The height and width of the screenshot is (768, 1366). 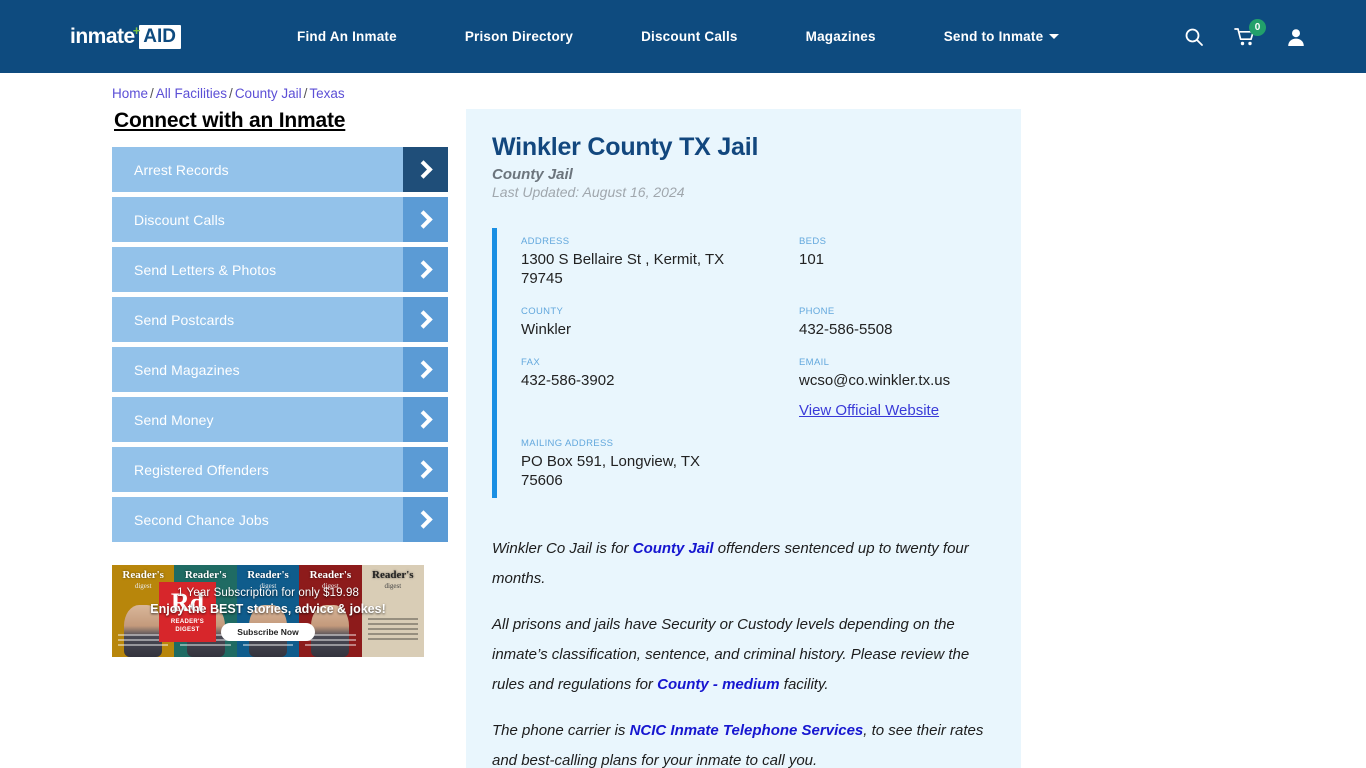 I want to click on search-icon, so click(x=1194, y=37).